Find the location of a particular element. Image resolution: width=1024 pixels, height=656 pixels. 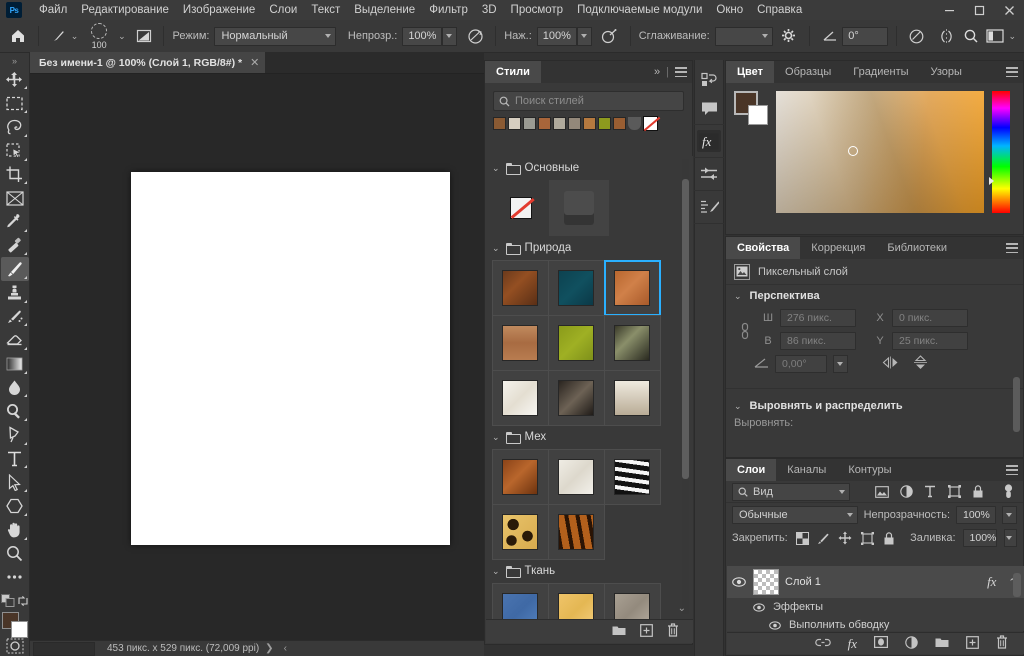

y-field: 25 пикс. is located at coordinates (930, 341).